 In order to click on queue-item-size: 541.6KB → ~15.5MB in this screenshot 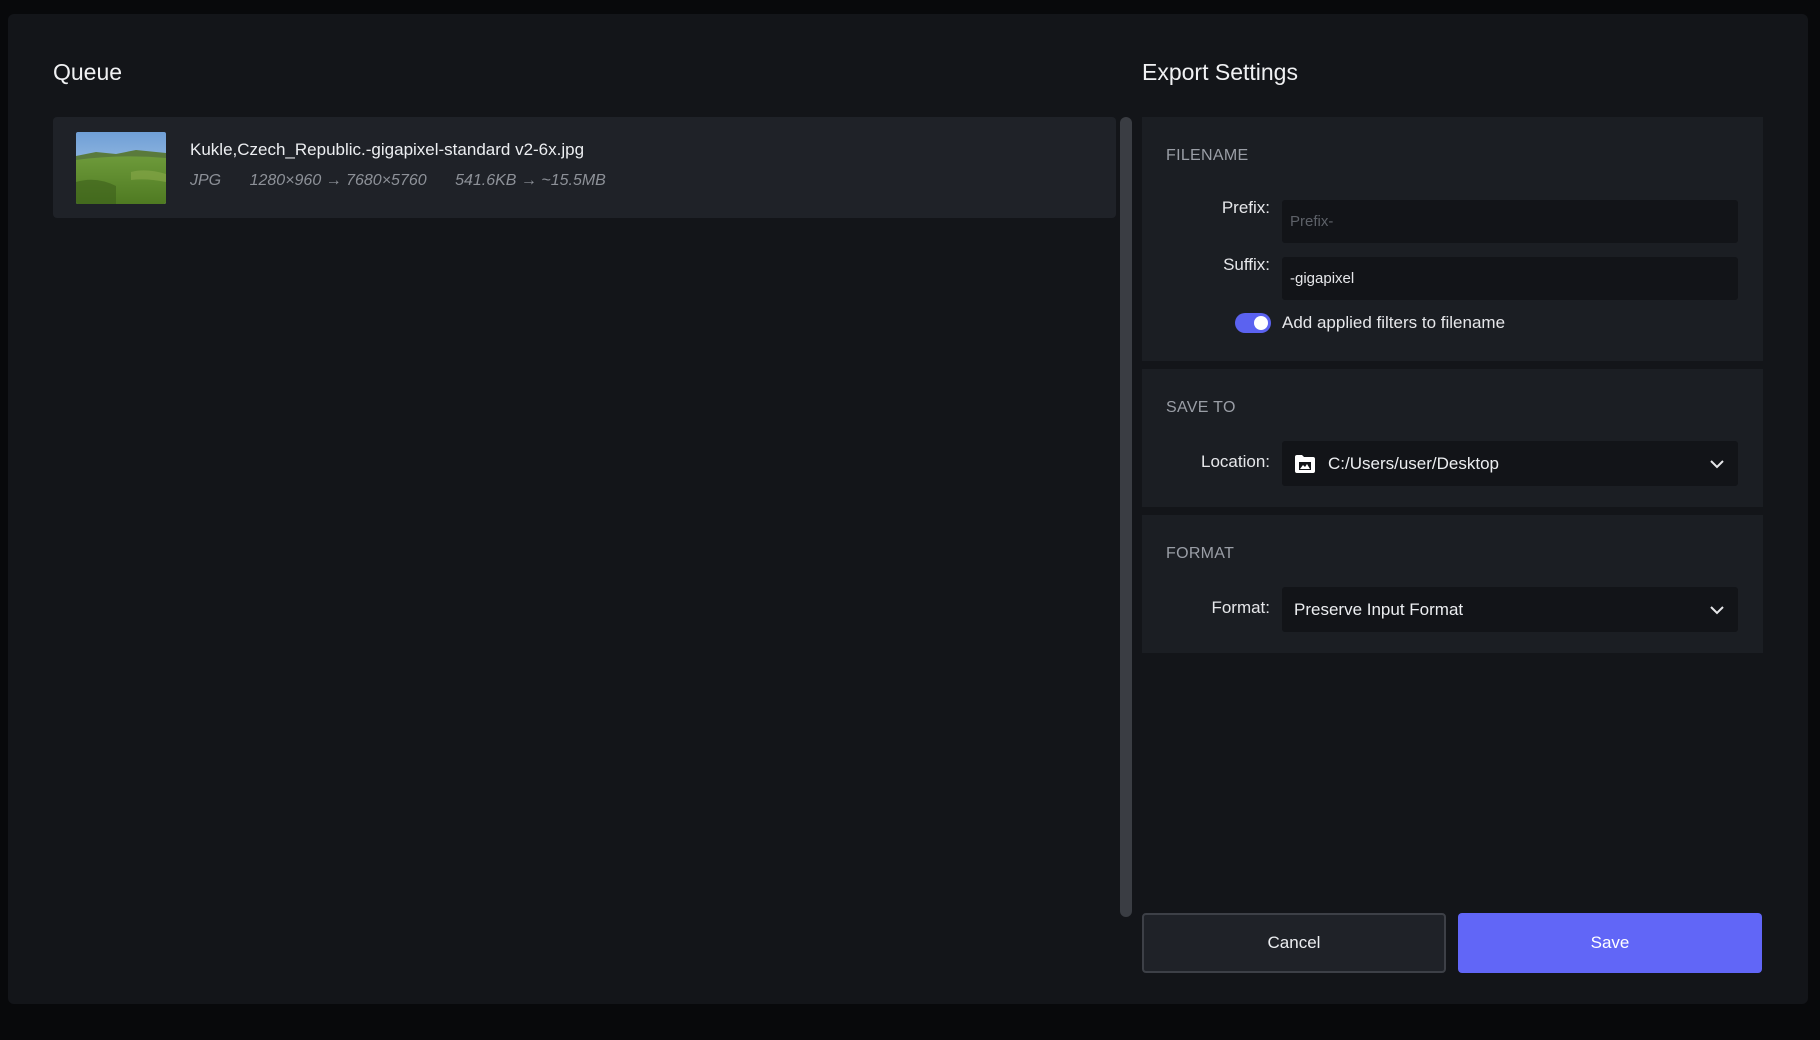, I will do `click(530, 180)`.